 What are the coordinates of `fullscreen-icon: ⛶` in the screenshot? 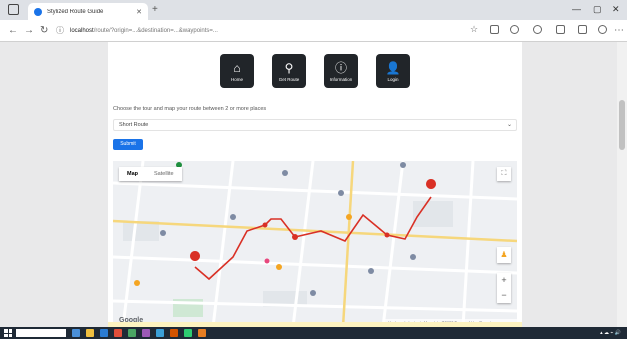 It's located at (504, 174).